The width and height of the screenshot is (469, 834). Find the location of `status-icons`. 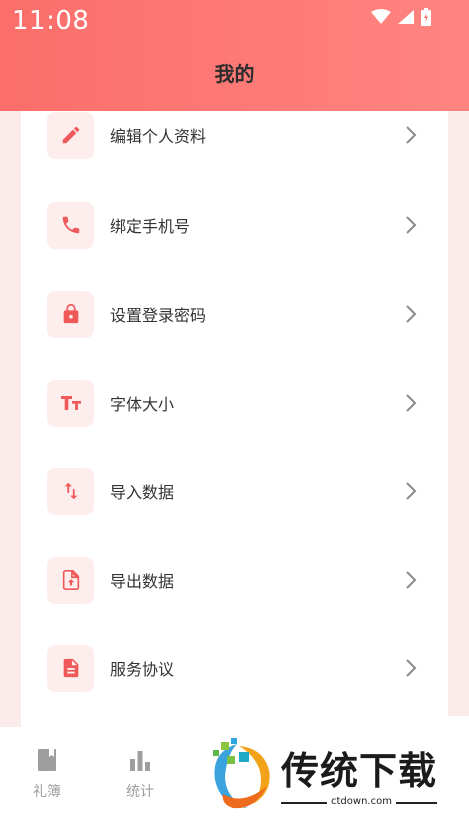

status-icons is located at coordinates (401, 17).